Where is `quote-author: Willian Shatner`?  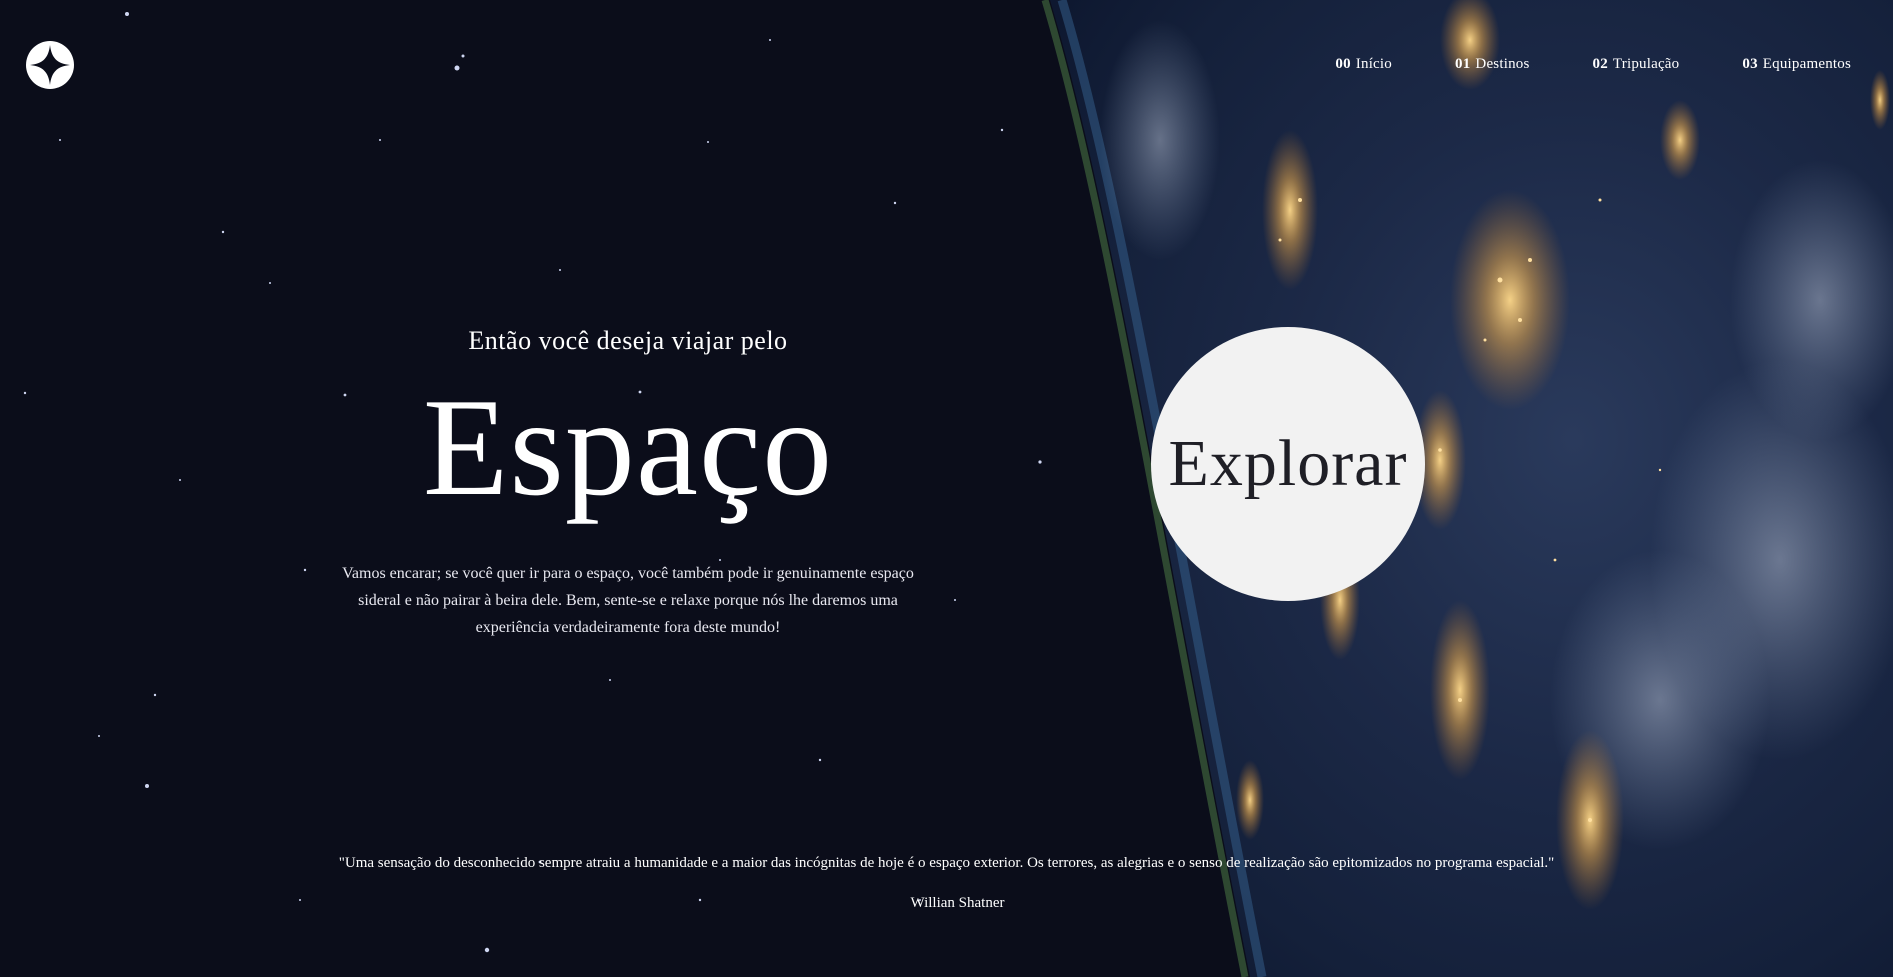 quote-author: Willian Shatner is located at coordinates (957, 903).